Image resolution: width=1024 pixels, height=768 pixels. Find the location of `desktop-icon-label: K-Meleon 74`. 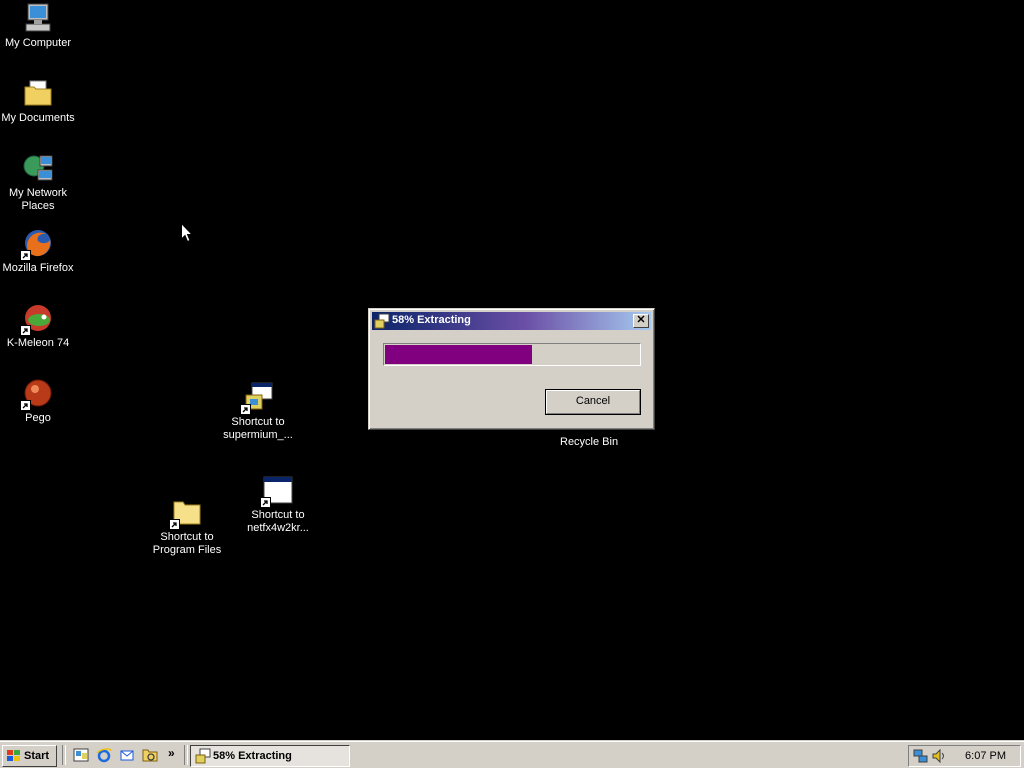

desktop-icon-label: K-Meleon 74 is located at coordinates (38, 343).